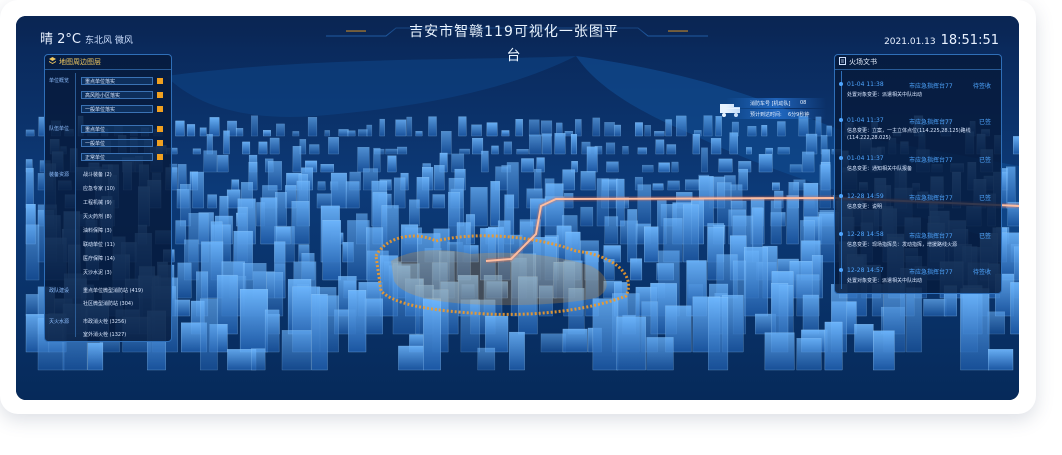 Image resolution: width=1062 pixels, height=455 pixels. I want to click on resource-item: 油料保障 (3), so click(97, 230).